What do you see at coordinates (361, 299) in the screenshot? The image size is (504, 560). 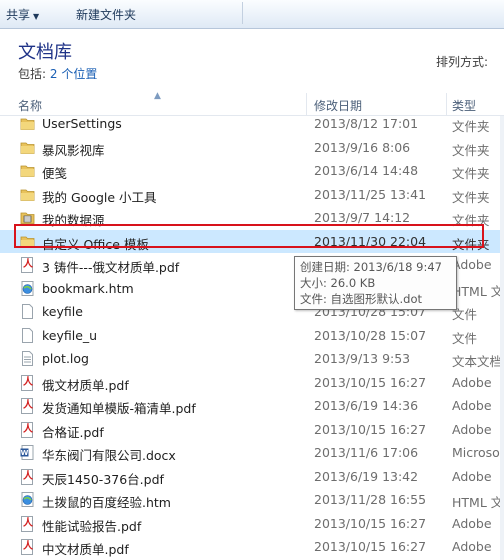 I see `tooltip-files: 文件: 自选图形默认.dot` at bounding box center [361, 299].